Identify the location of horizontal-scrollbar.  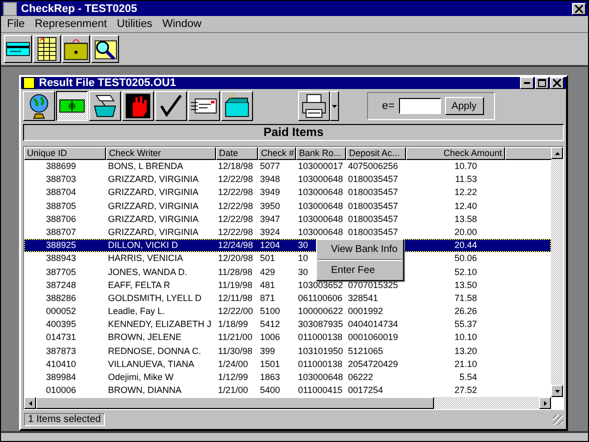
(287, 403).